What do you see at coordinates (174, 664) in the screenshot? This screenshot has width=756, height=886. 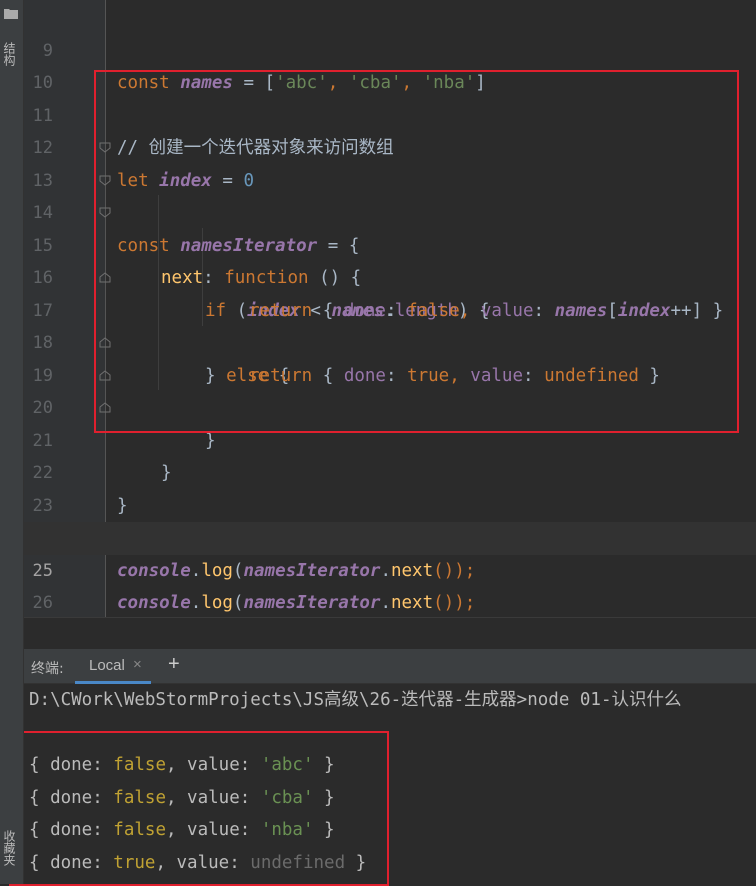 I see `add-tab-icon: +` at bounding box center [174, 664].